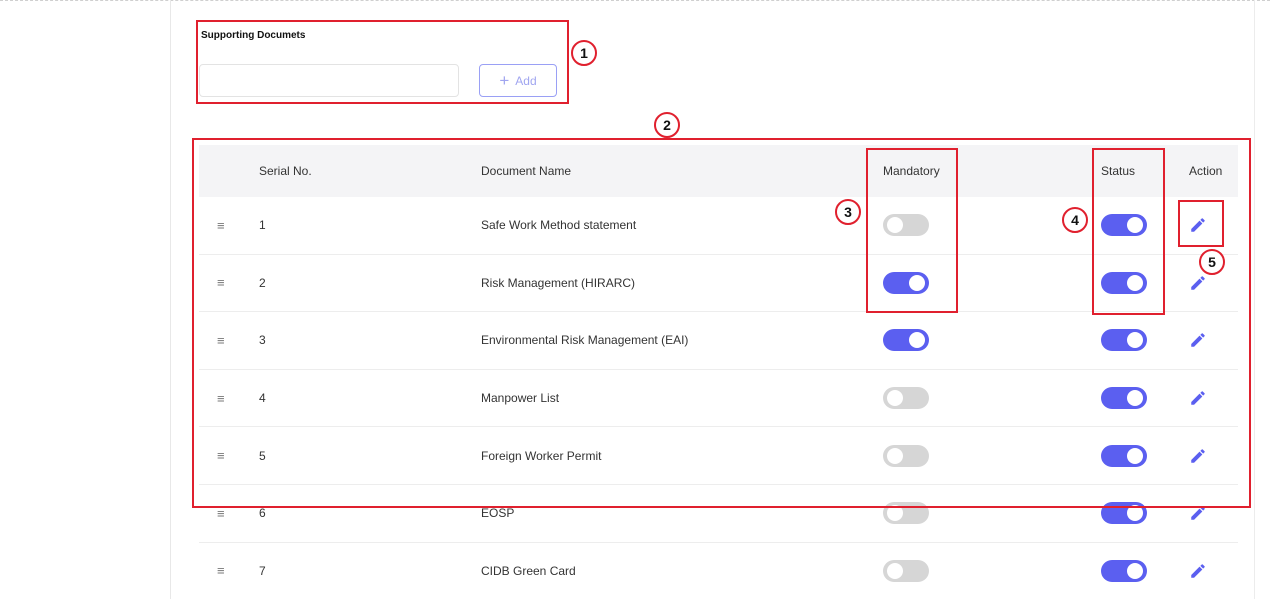 The image size is (1270, 599). What do you see at coordinates (635, 1) in the screenshot?
I see `top-dashed-border` at bounding box center [635, 1].